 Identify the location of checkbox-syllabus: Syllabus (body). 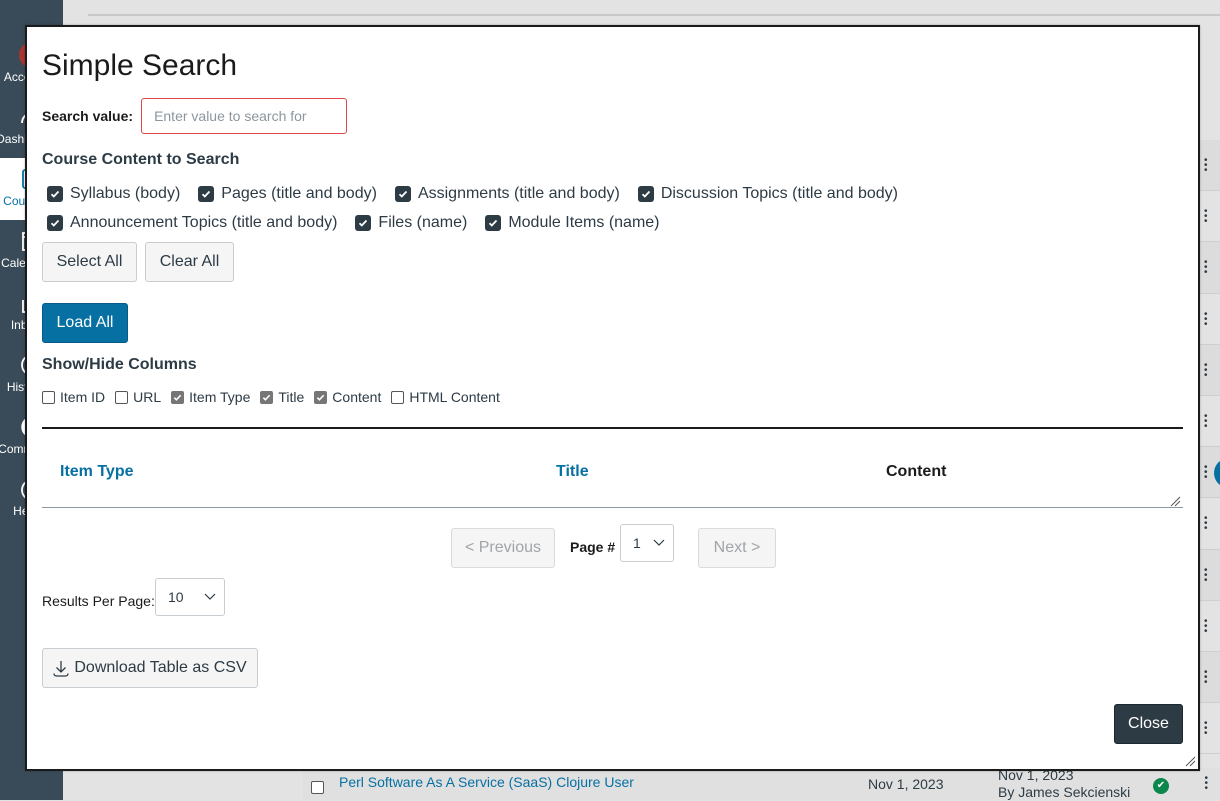
(113, 194).